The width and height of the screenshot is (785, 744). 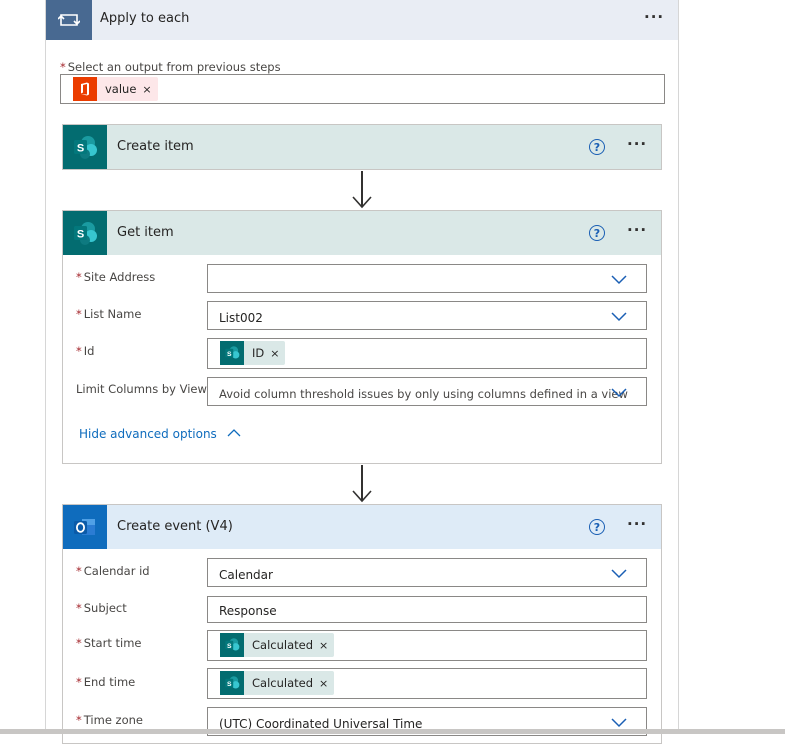 I want to click on id-token: S ID ×, so click(x=253, y=353).